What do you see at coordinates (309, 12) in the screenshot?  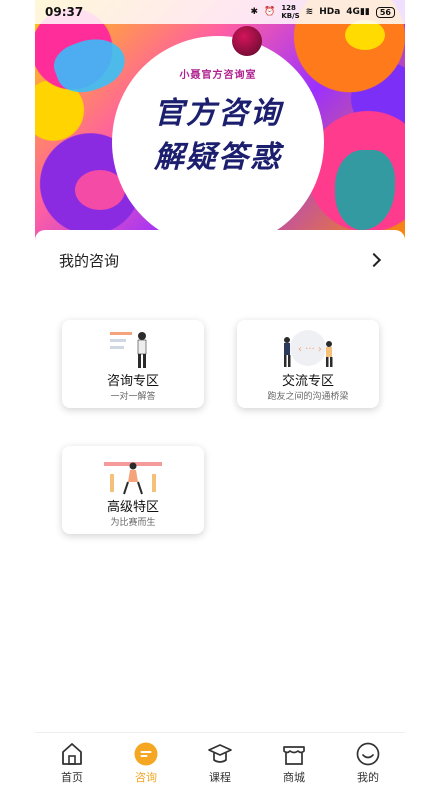 I see `wifi-icon: ≋` at bounding box center [309, 12].